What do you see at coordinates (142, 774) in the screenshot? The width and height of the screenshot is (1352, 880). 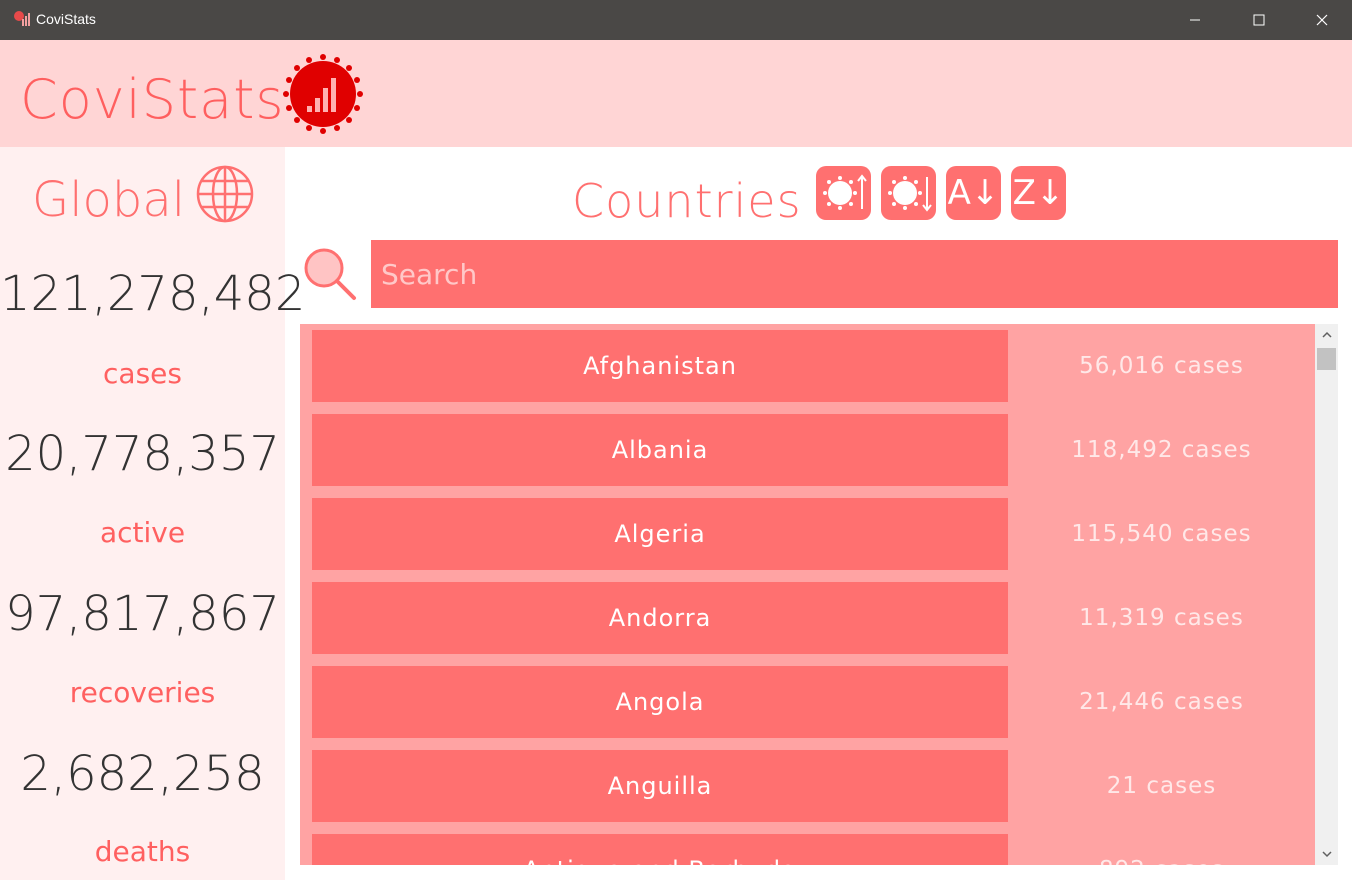 I see `stat-deaths-value: 2,682,258` at bounding box center [142, 774].